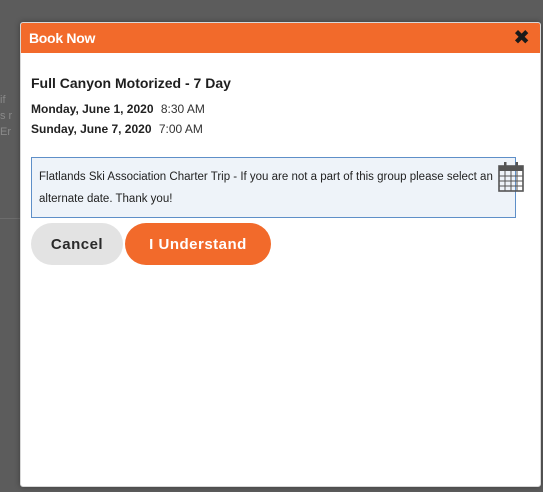 The image size is (543, 492). Describe the element at coordinates (92, 109) in the screenshot. I see `start-date: Monday, June 1, 2020` at that location.